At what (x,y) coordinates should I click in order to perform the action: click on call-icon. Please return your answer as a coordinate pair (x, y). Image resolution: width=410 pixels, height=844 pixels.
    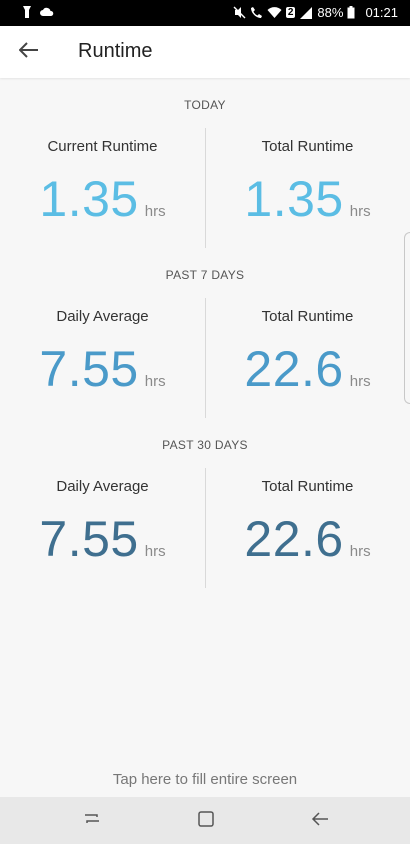
    Looking at the image, I should click on (256, 12).